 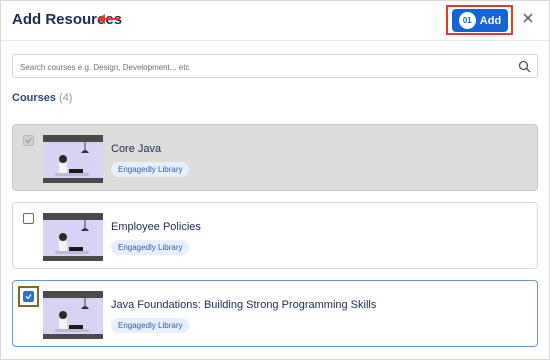 I want to click on dialog-header: Add Resources 01 Add, so click(x=275, y=21).